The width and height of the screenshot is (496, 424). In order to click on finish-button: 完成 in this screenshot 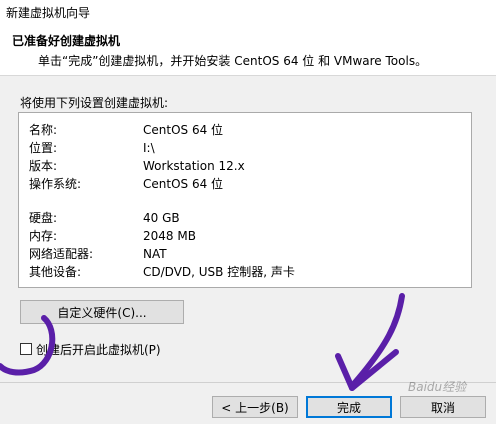, I will do `click(349, 407)`.